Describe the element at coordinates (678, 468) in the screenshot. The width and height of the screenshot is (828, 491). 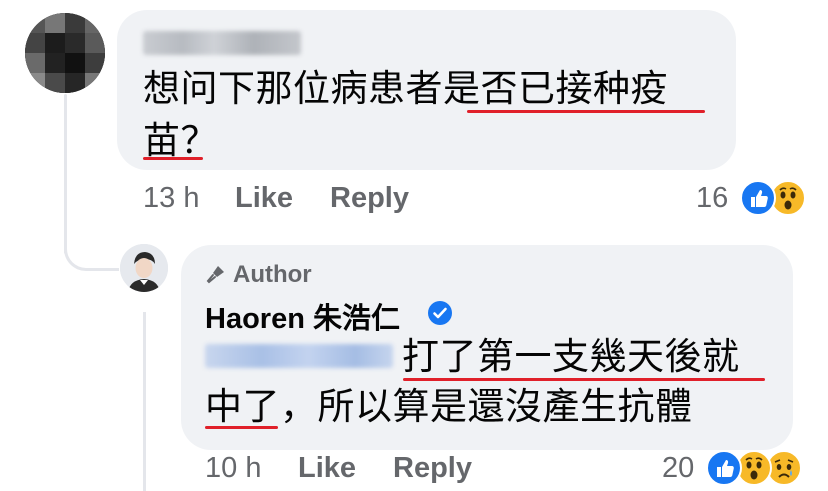
I see `reply-reaction-count: 20` at that location.